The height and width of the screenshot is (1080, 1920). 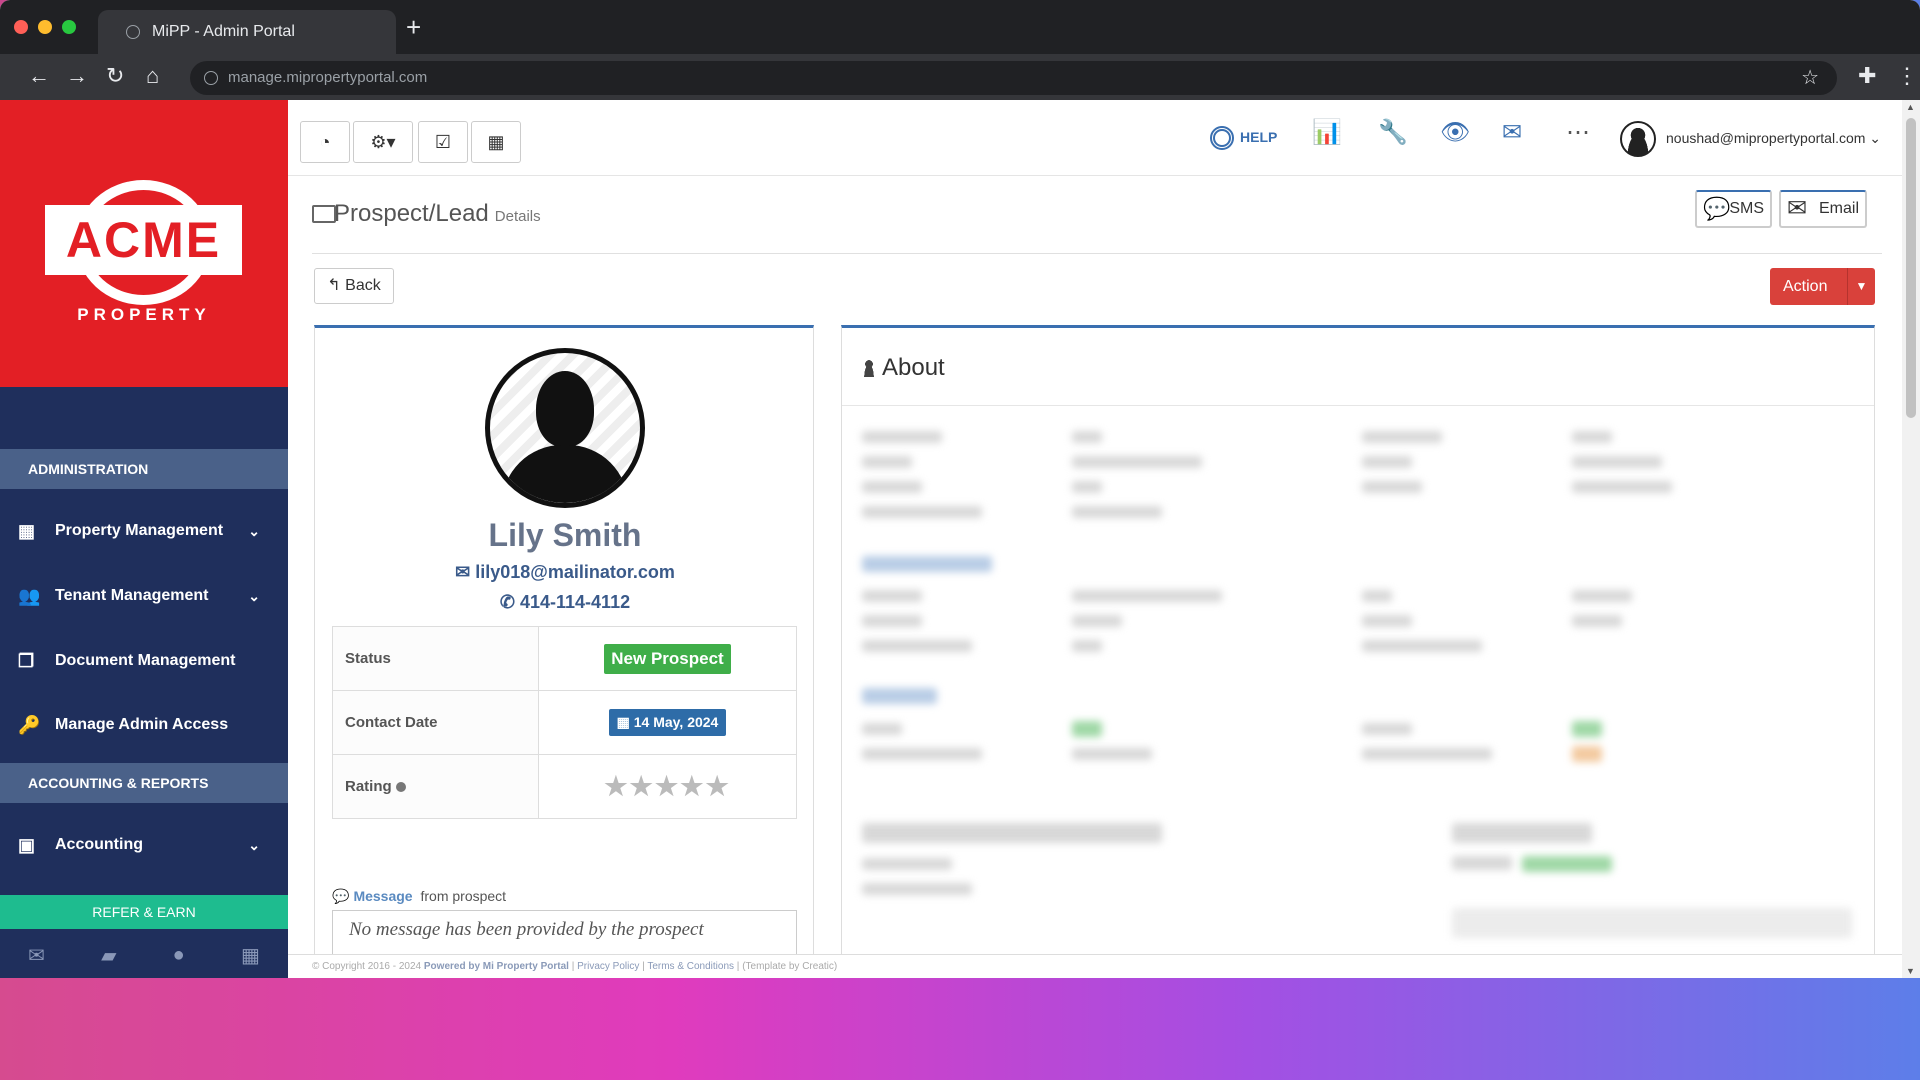 What do you see at coordinates (133, 32) in the screenshot?
I see `globe-icon` at bounding box center [133, 32].